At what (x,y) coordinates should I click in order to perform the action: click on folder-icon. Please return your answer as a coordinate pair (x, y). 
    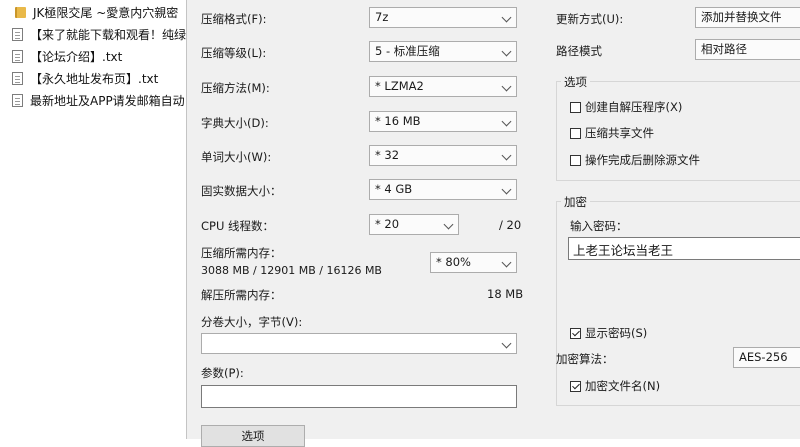
    Looking at the image, I should click on (20, 12).